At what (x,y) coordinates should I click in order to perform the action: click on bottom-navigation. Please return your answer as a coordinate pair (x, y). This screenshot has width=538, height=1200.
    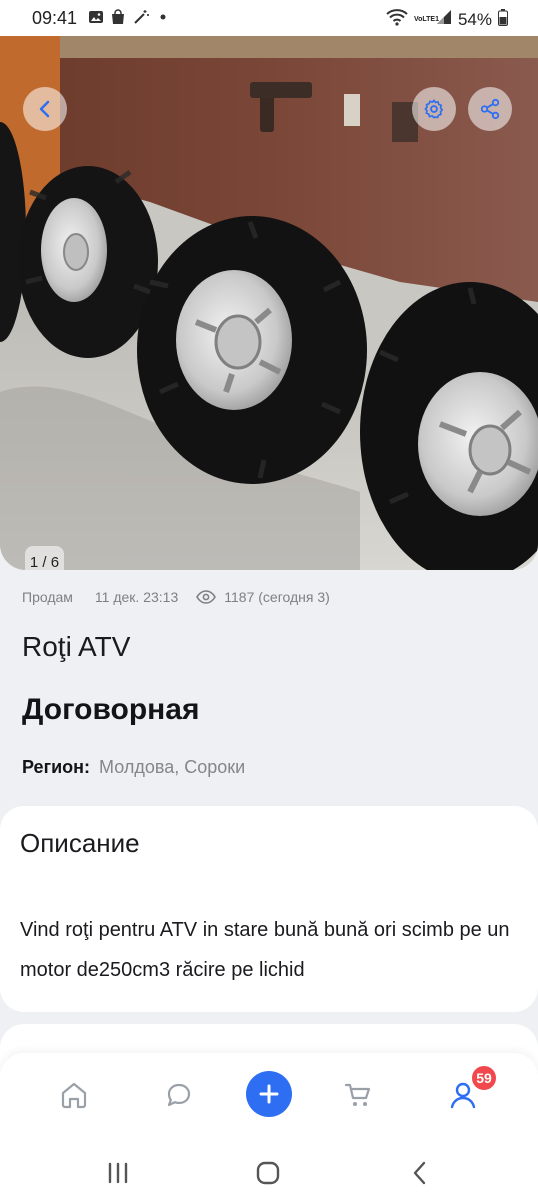
    Looking at the image, I should click on (269, 1098).